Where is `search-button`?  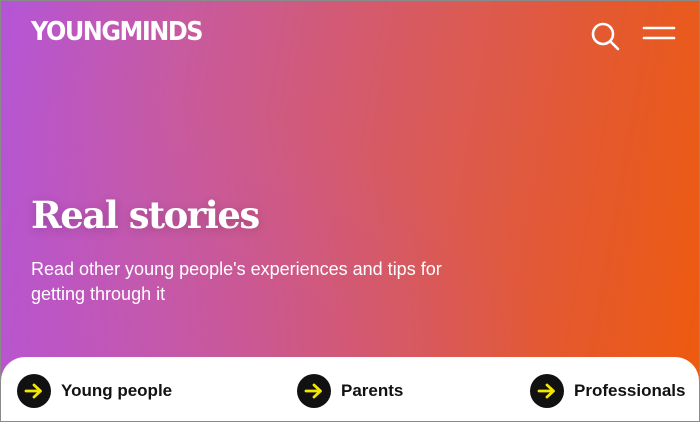 search-button is located at coordinates (605, 36).